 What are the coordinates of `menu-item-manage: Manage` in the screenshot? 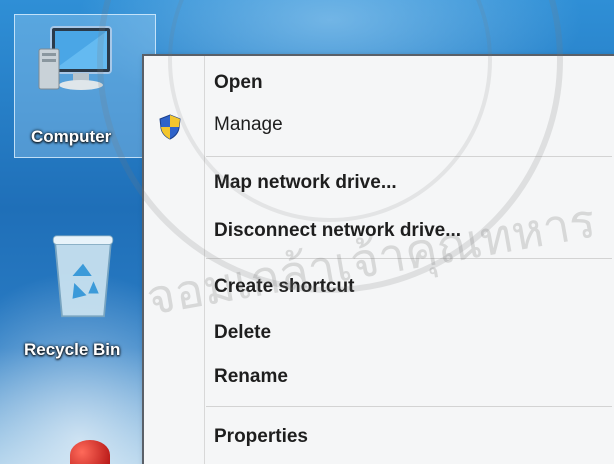 It's located at (380, 126).